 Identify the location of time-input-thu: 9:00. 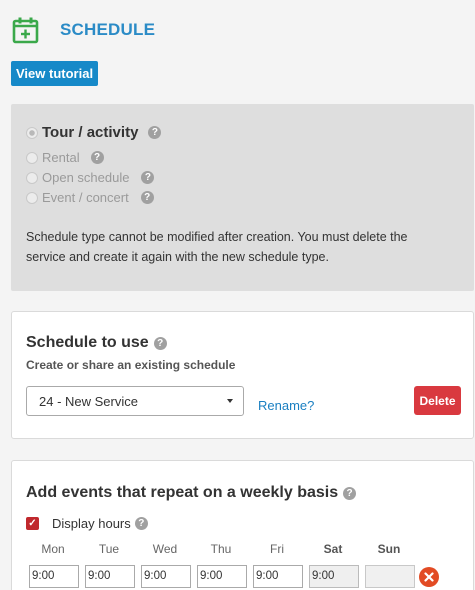
(222, 576).